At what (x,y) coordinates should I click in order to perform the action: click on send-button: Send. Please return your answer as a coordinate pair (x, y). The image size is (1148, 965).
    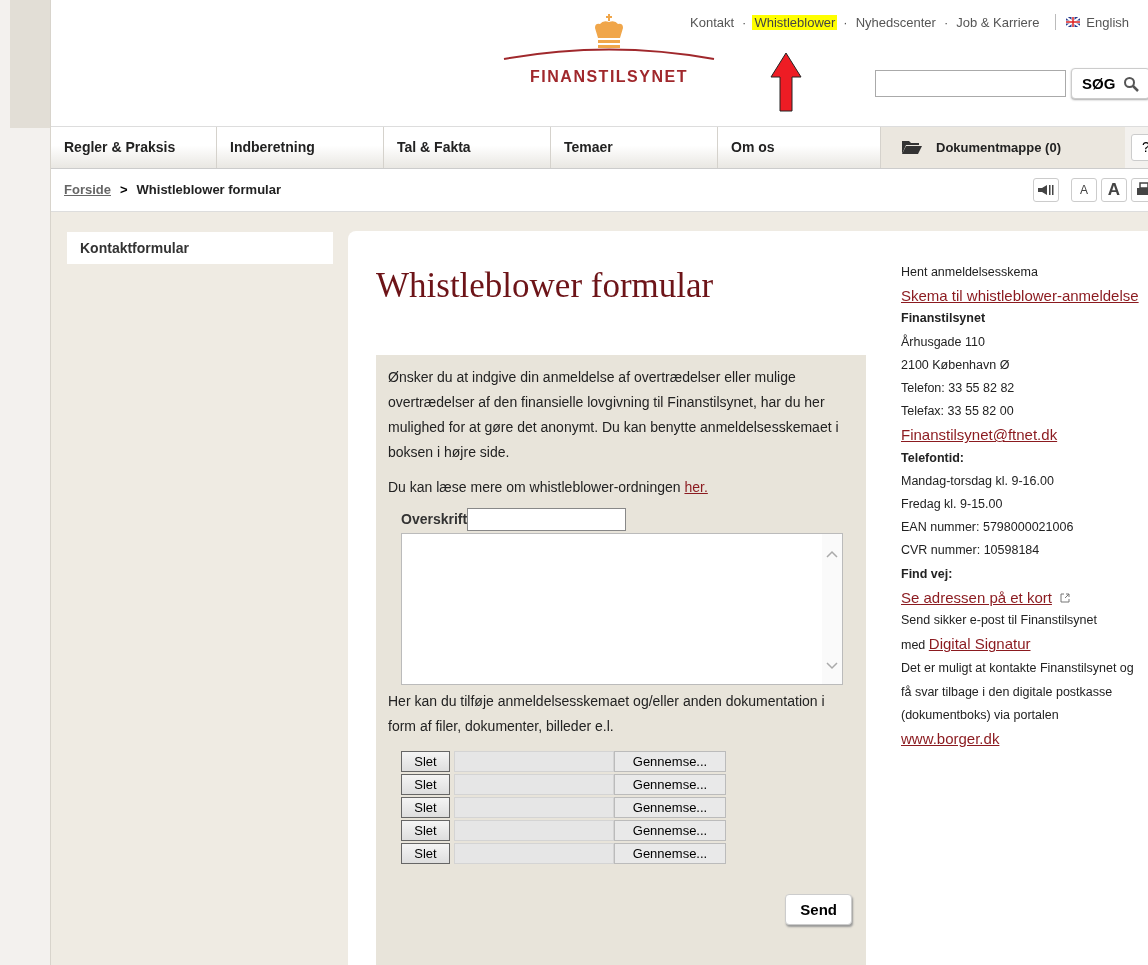
    Looking at the image, I should click on (818, 909).